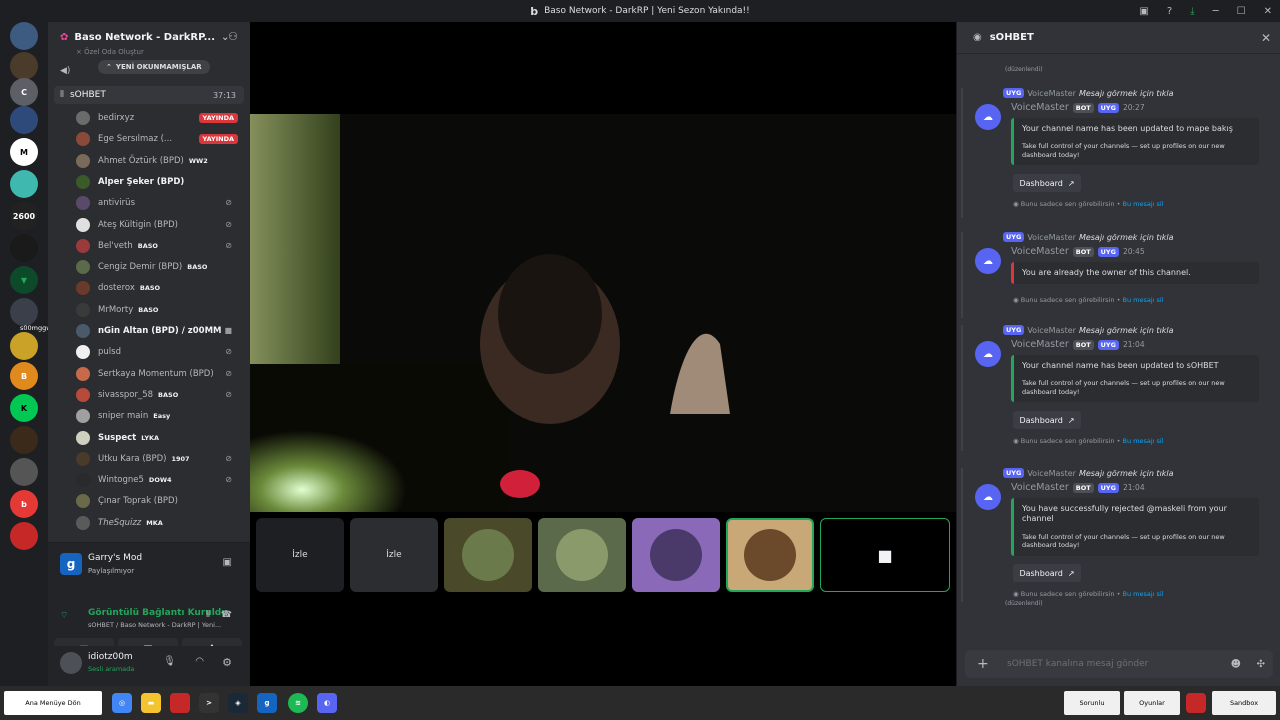 The width and height of the screenshot is (1280, 720). I want to click on member-row: sivasspor_58 BASO ⊘, so click(159, 395).